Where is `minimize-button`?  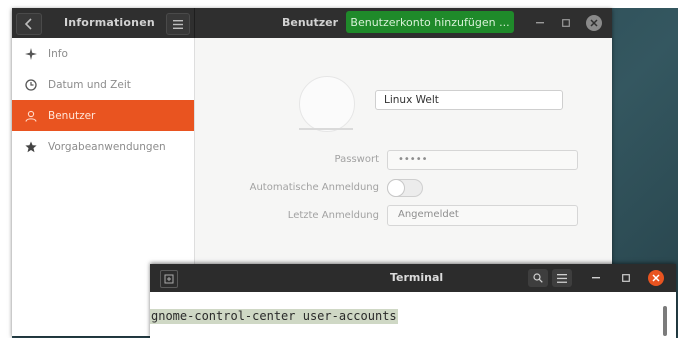
minimize-button is located at coordinates (540, 23).